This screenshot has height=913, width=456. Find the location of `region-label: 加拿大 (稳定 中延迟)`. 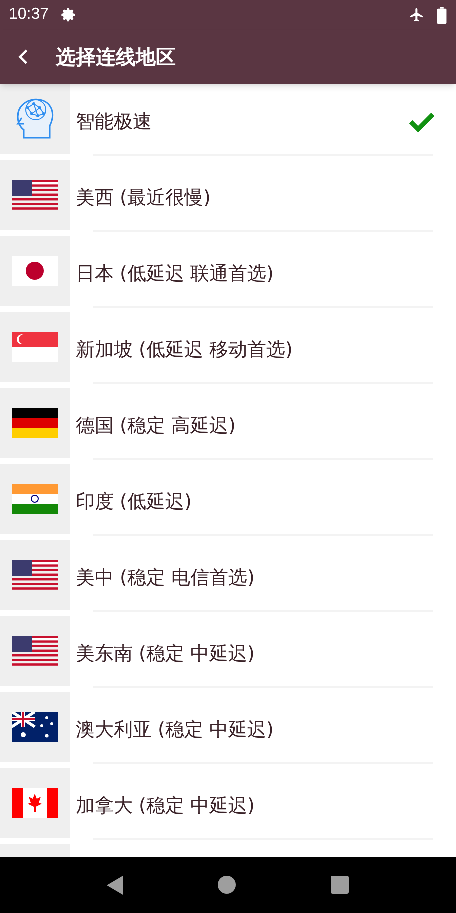

region-label: 加拿大 (稳定 中延迟) is located at coordinates (165, 806).